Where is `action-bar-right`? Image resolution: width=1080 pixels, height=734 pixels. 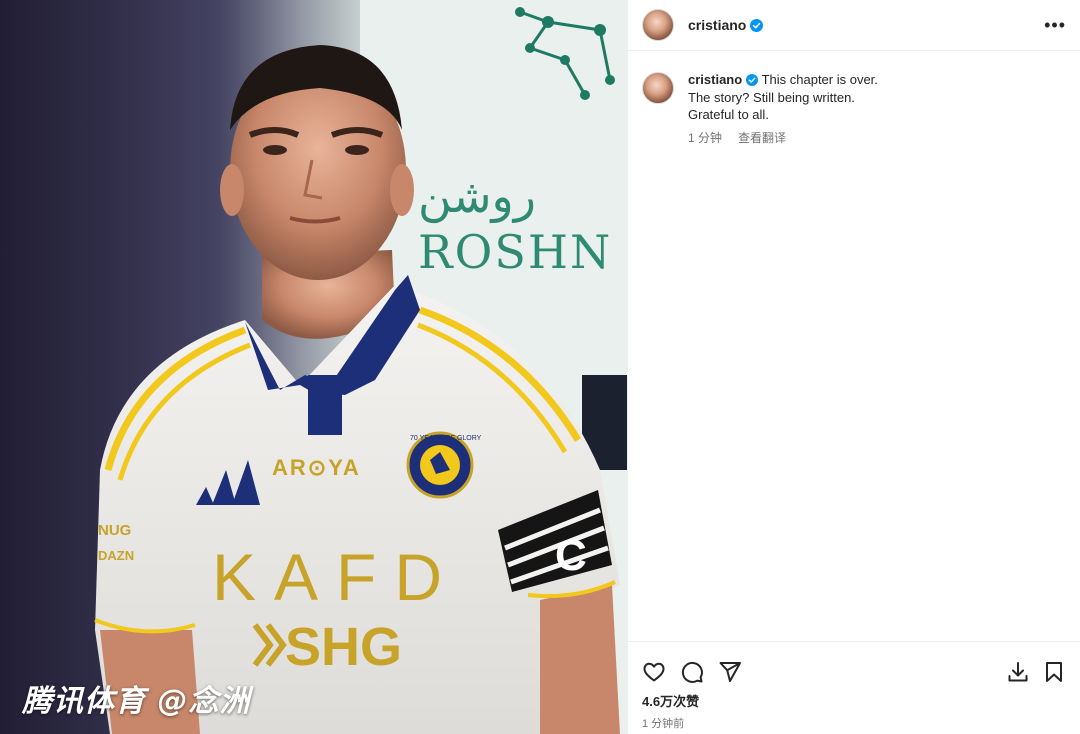 action-bar-right is located at coordinates (1030, 672).